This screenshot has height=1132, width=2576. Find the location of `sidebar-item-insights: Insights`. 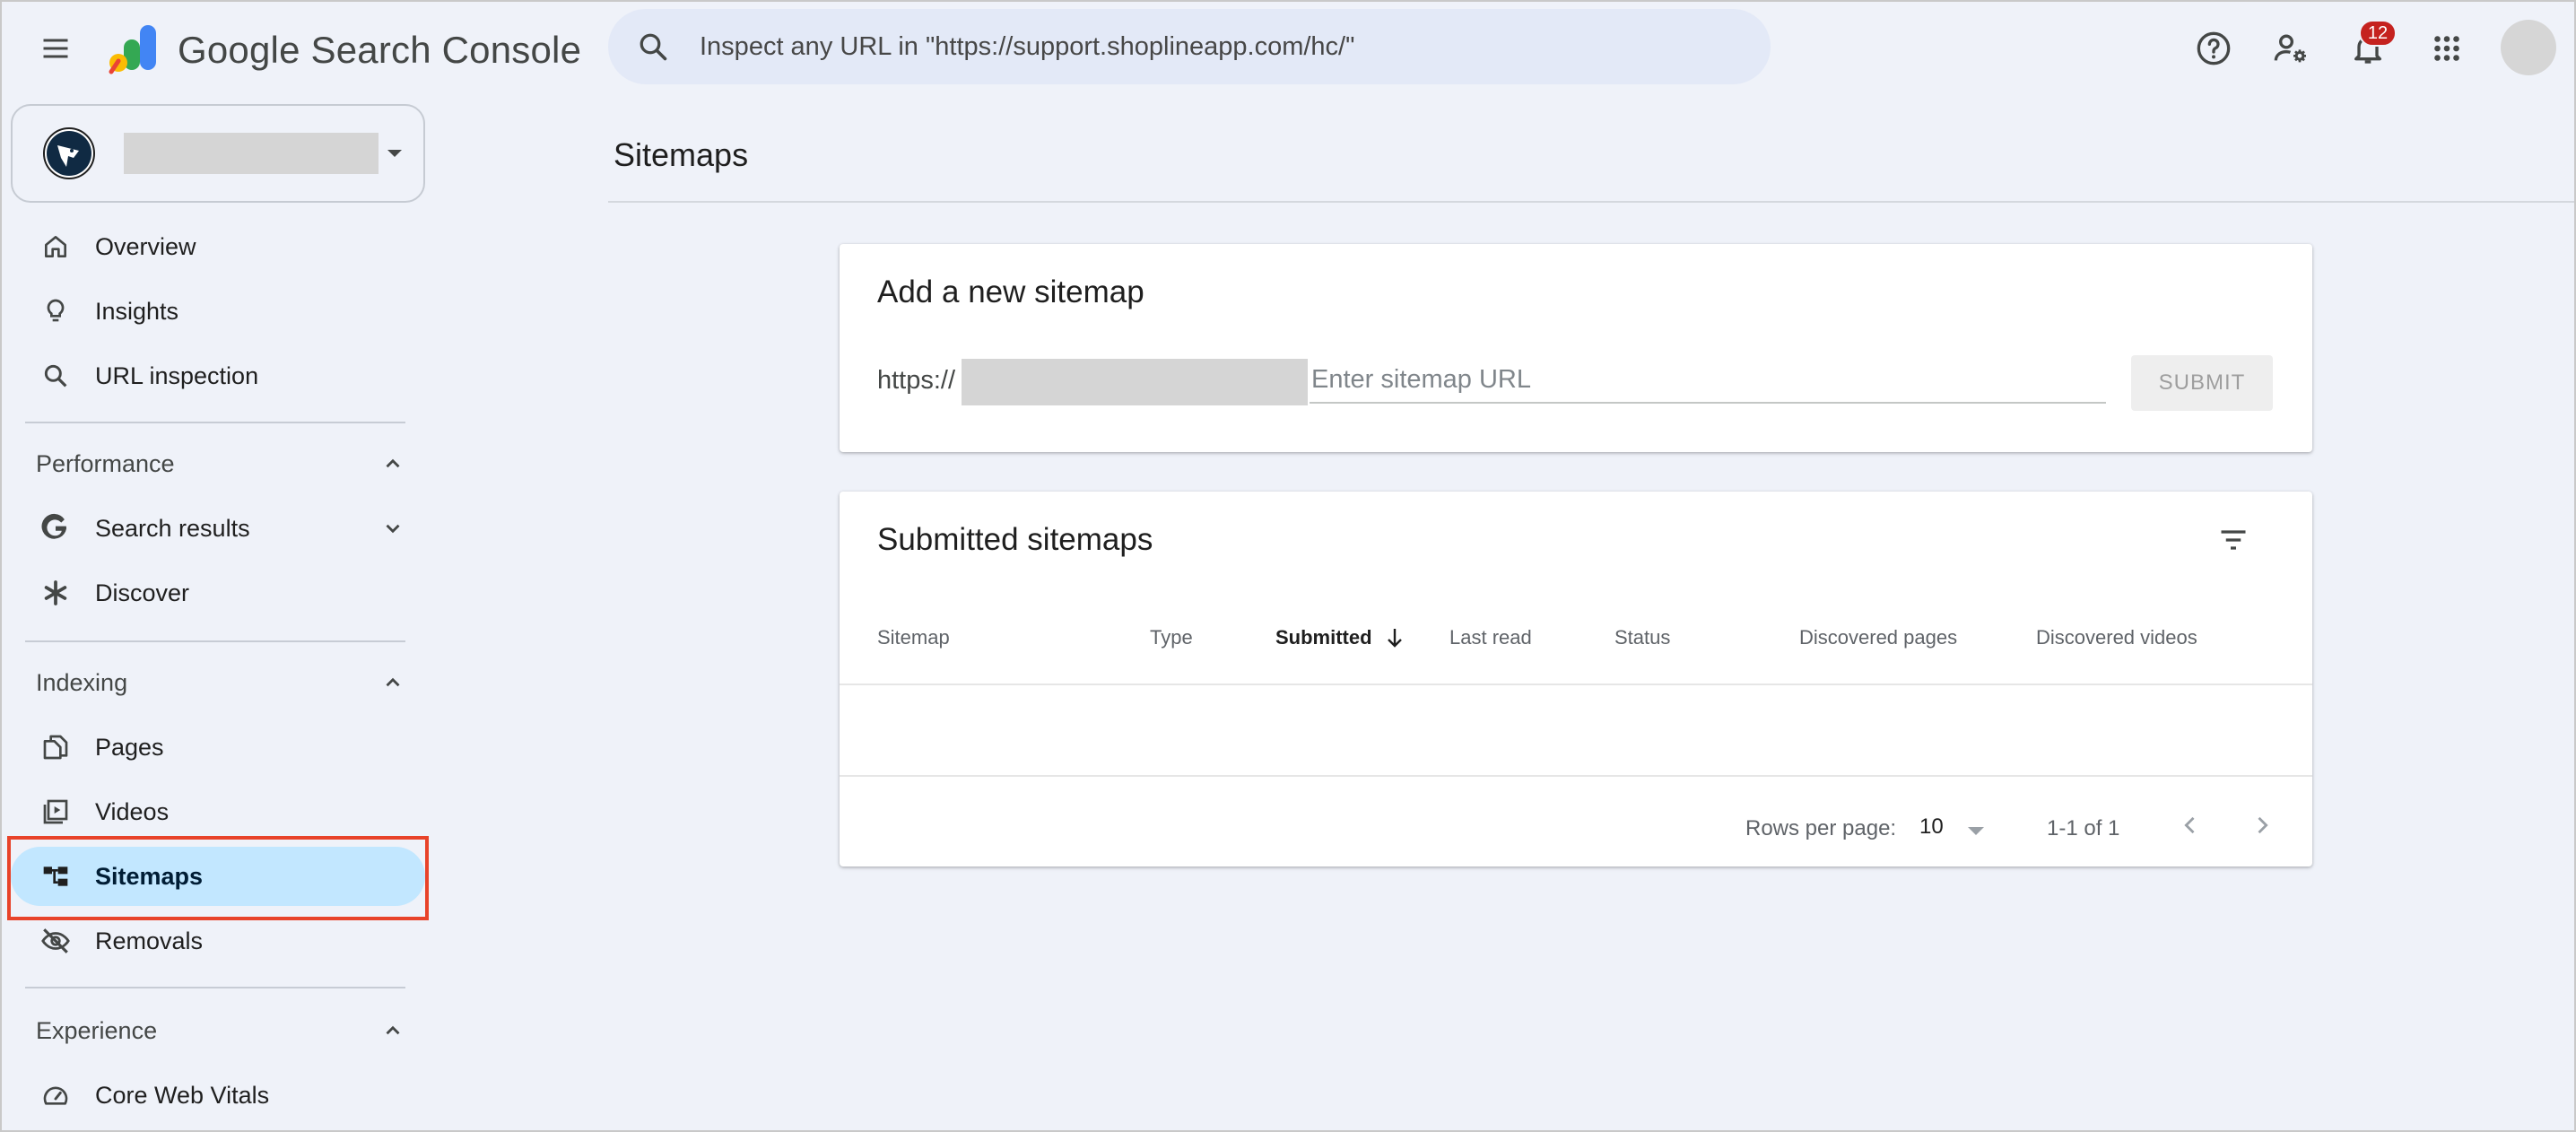

sidebar-item-insights: Insights is located at coordinates (218, 311).